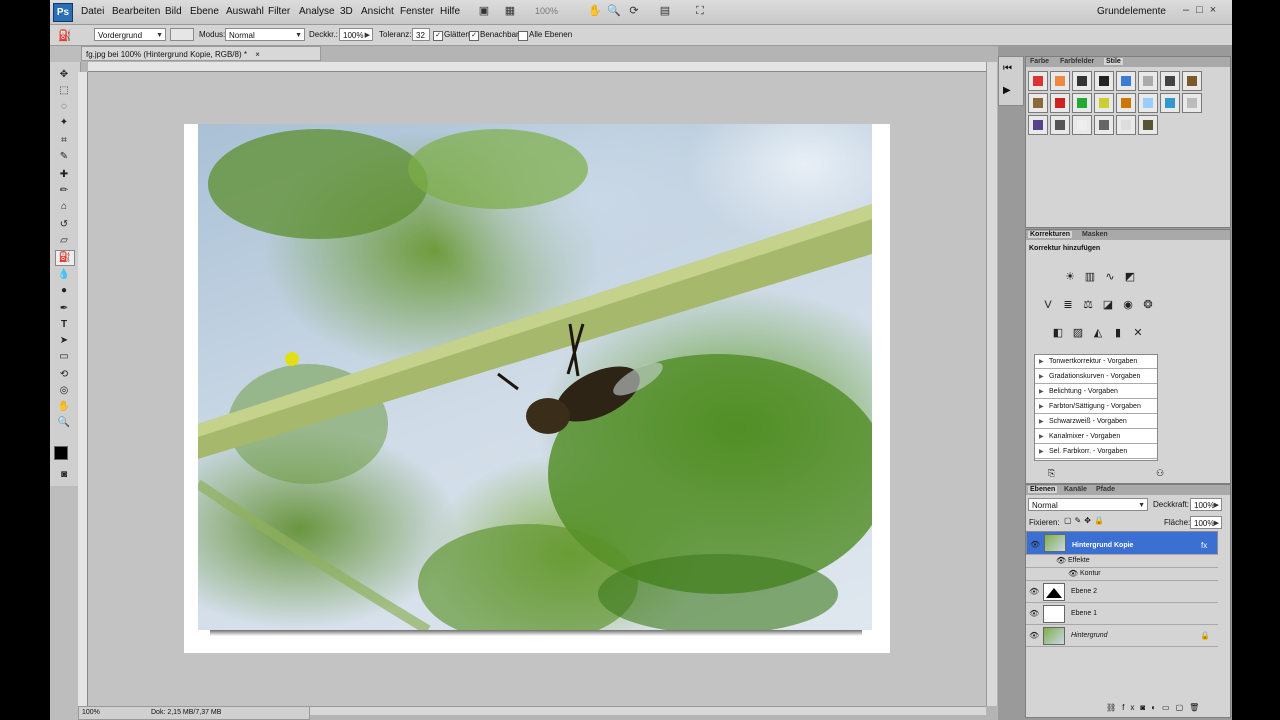 The image size is (1280, 720). I want to click on arrange-documents-icon: ▤, so click(665, 11).